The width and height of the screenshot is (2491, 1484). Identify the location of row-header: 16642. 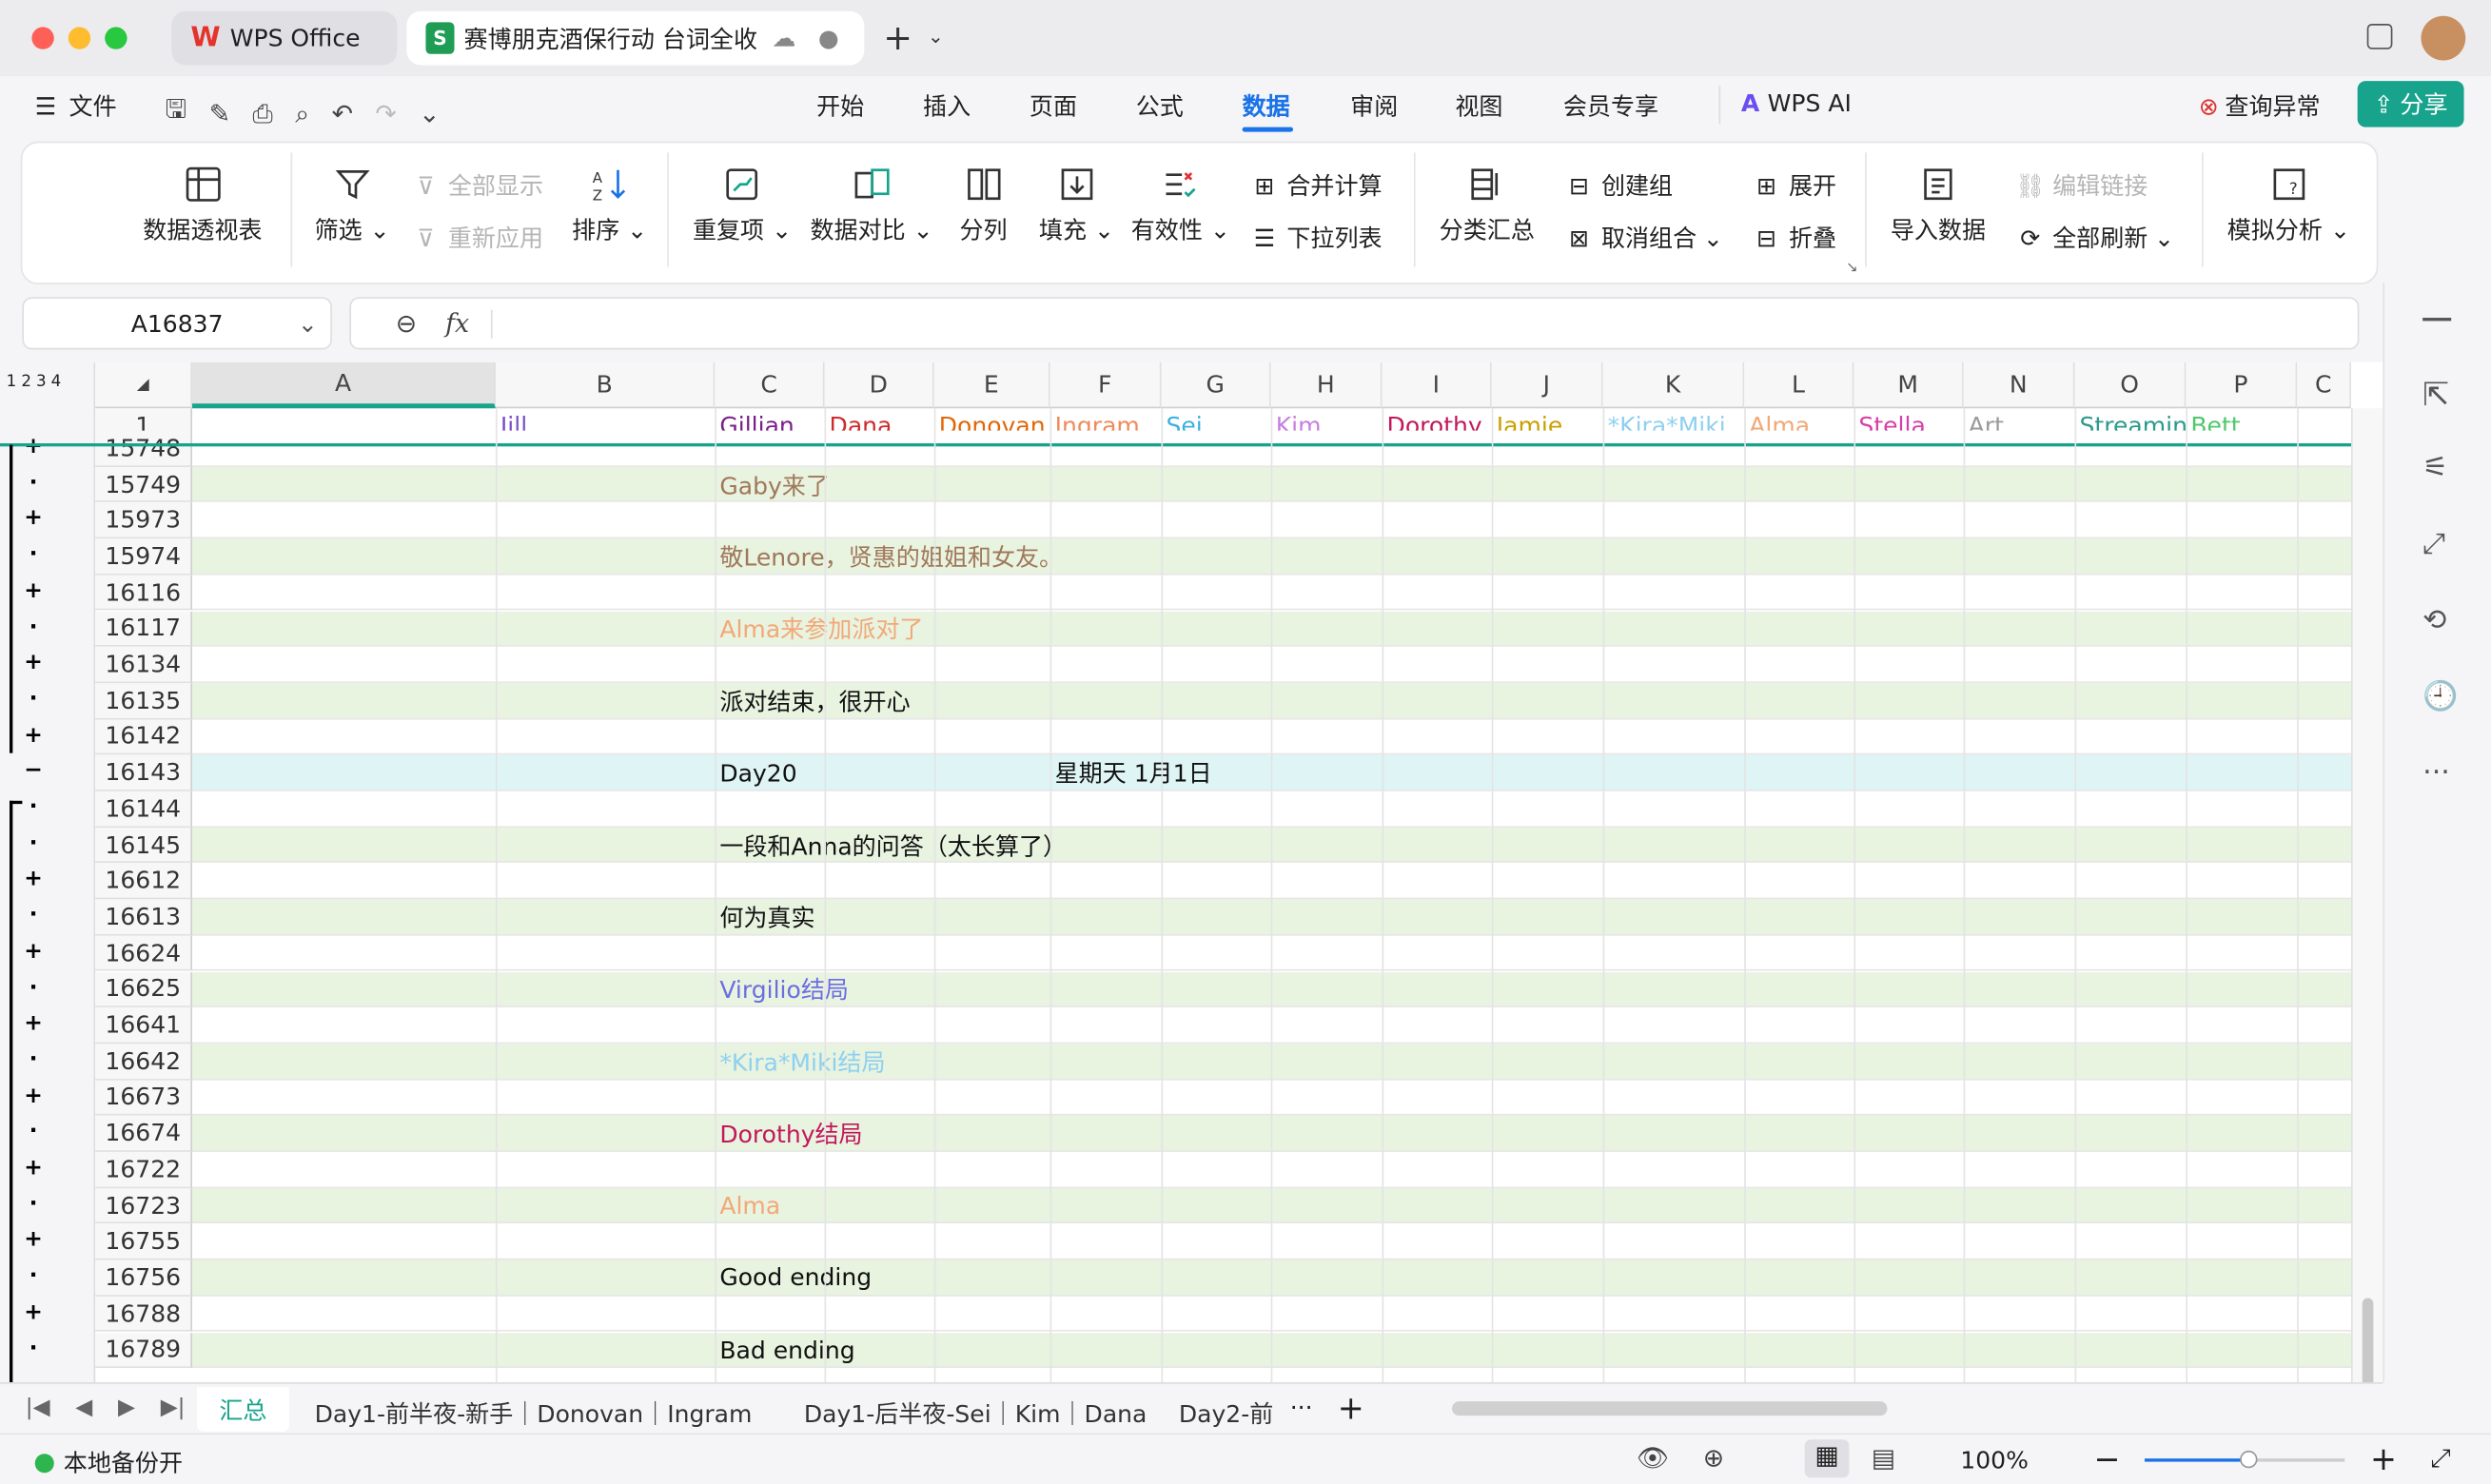
(144, 1062).